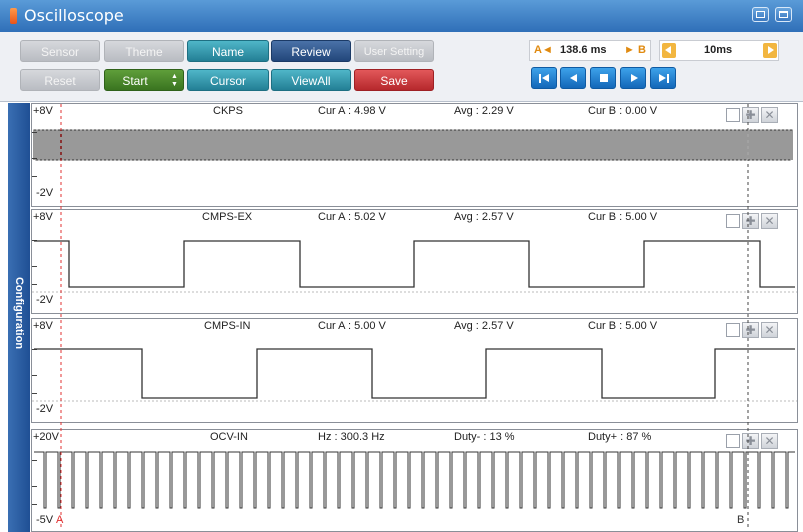  What do you see at coordinates (59, 520) in the screenshot?
I see `cursor-a-marker: A` at bounding box center [59, 520].